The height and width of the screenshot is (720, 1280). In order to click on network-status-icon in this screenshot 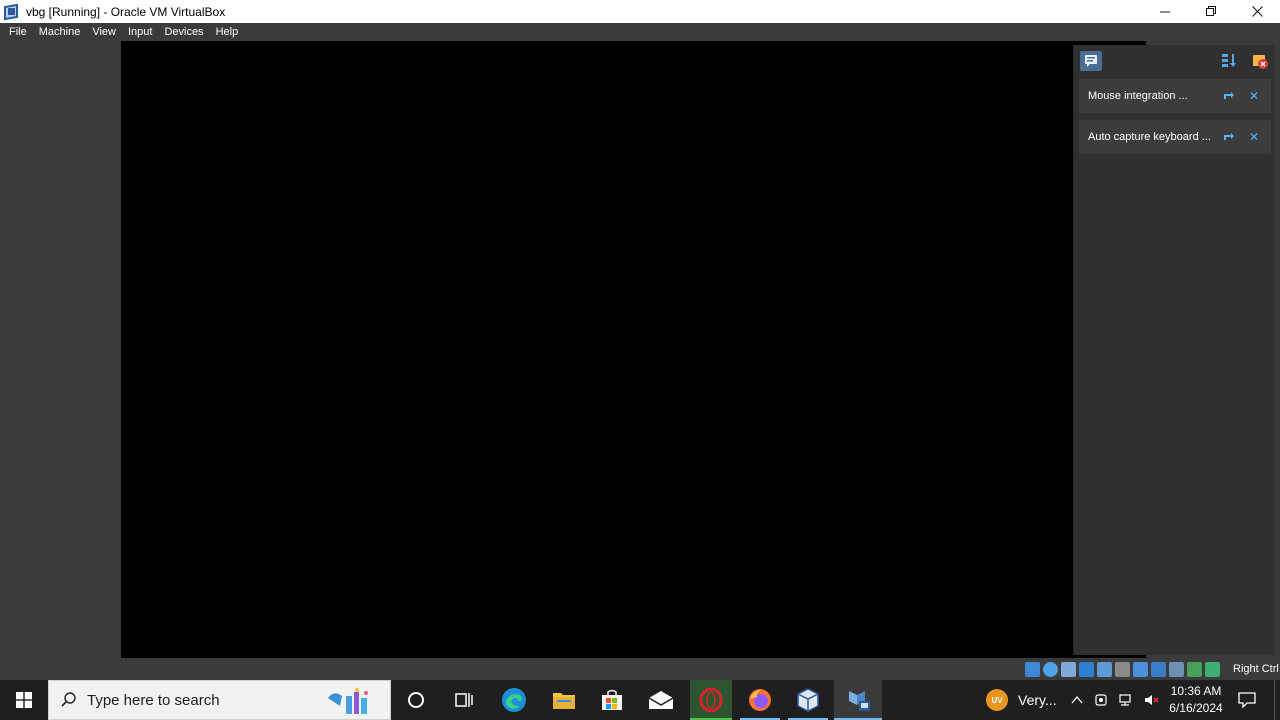, I will do `click(1126, 700)`.